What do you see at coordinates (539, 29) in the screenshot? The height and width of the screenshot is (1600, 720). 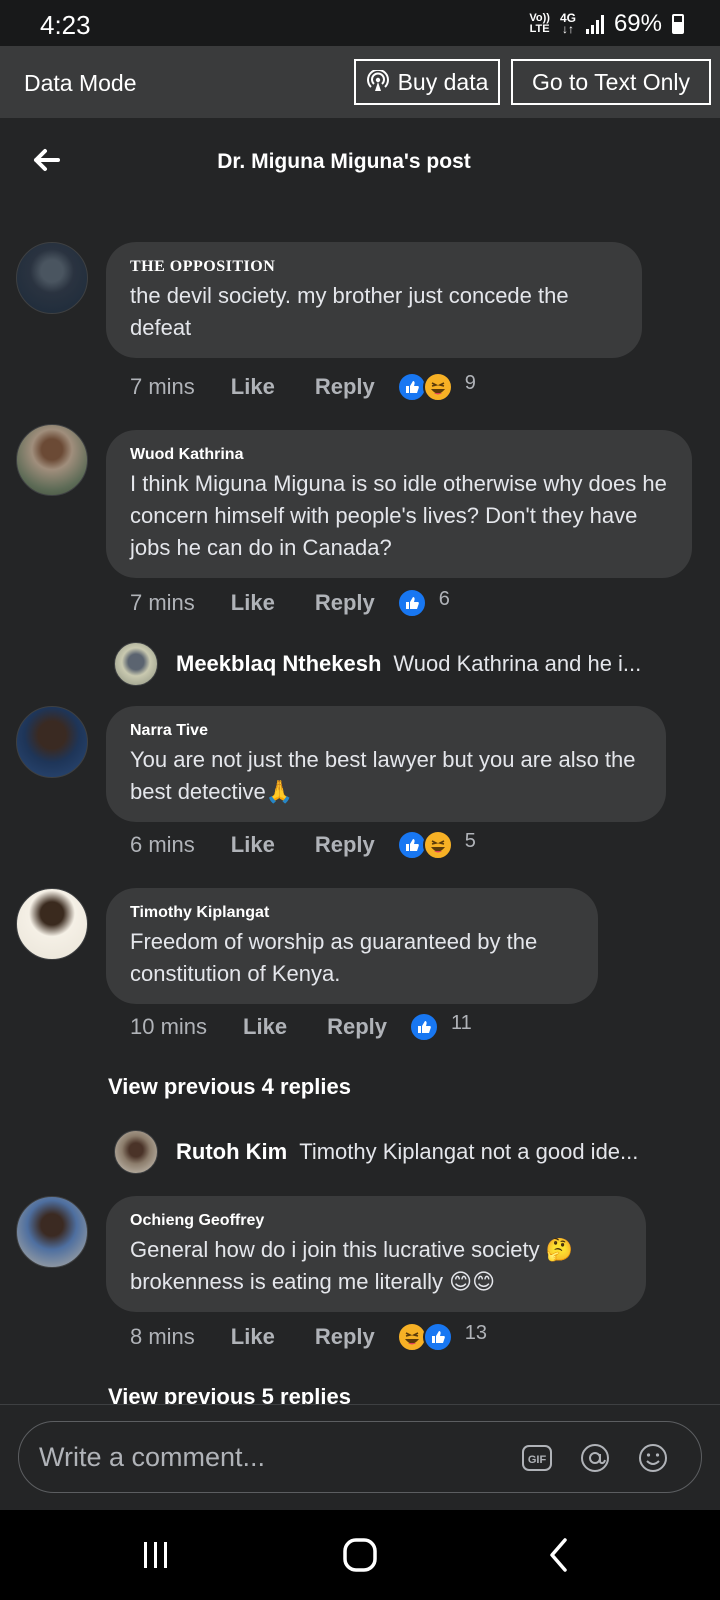 I see `volte-bottom-text: LTE` at bounding box center [539, 29].